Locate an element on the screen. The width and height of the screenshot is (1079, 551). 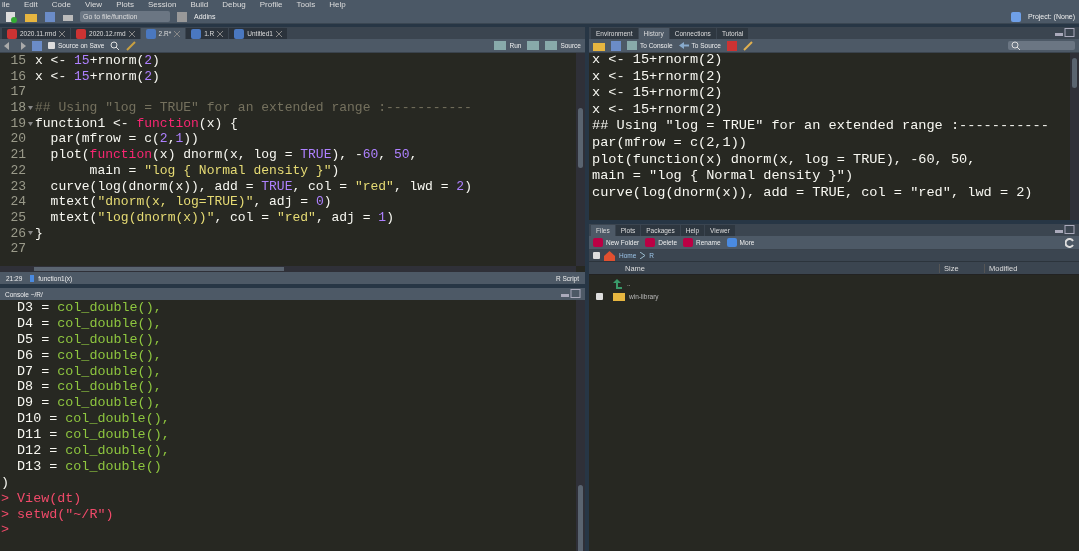
menu-item: Profile is located at coordinates (271, 5).